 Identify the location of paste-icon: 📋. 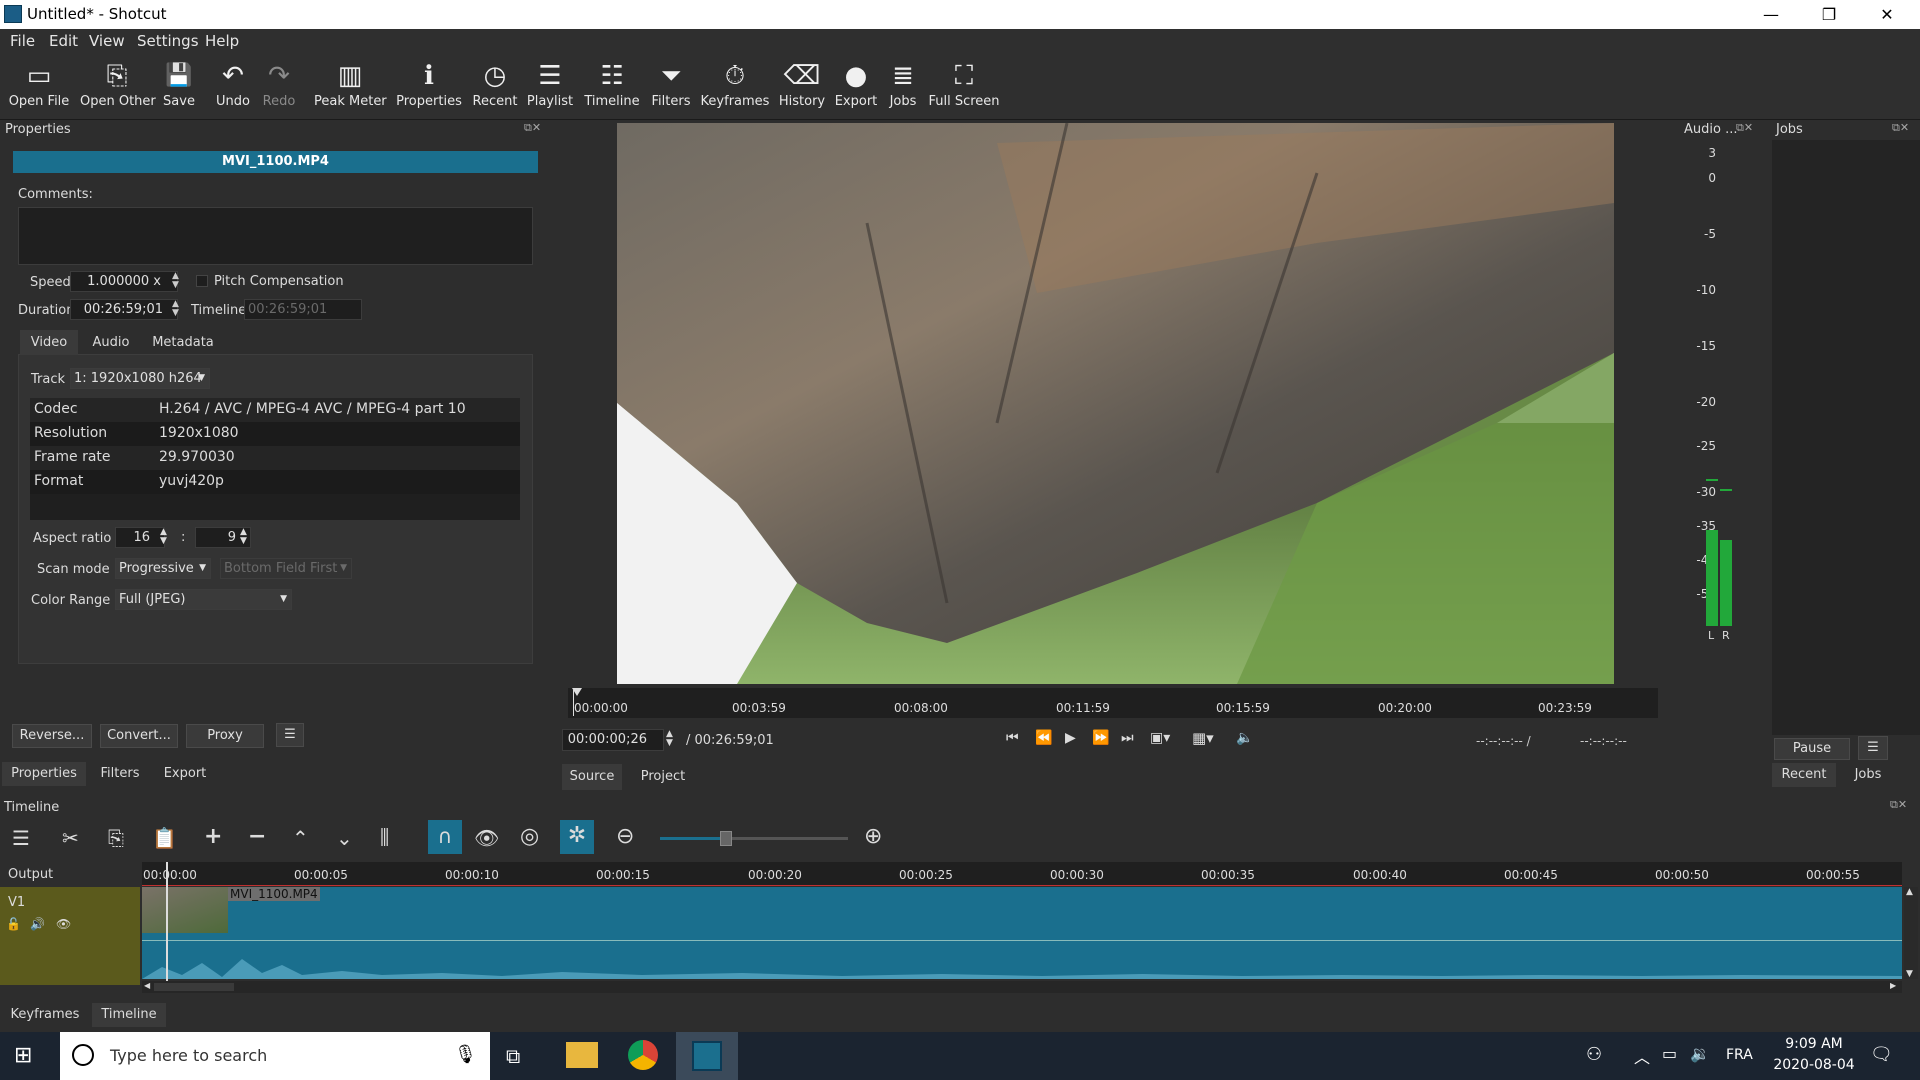
(164, 838).